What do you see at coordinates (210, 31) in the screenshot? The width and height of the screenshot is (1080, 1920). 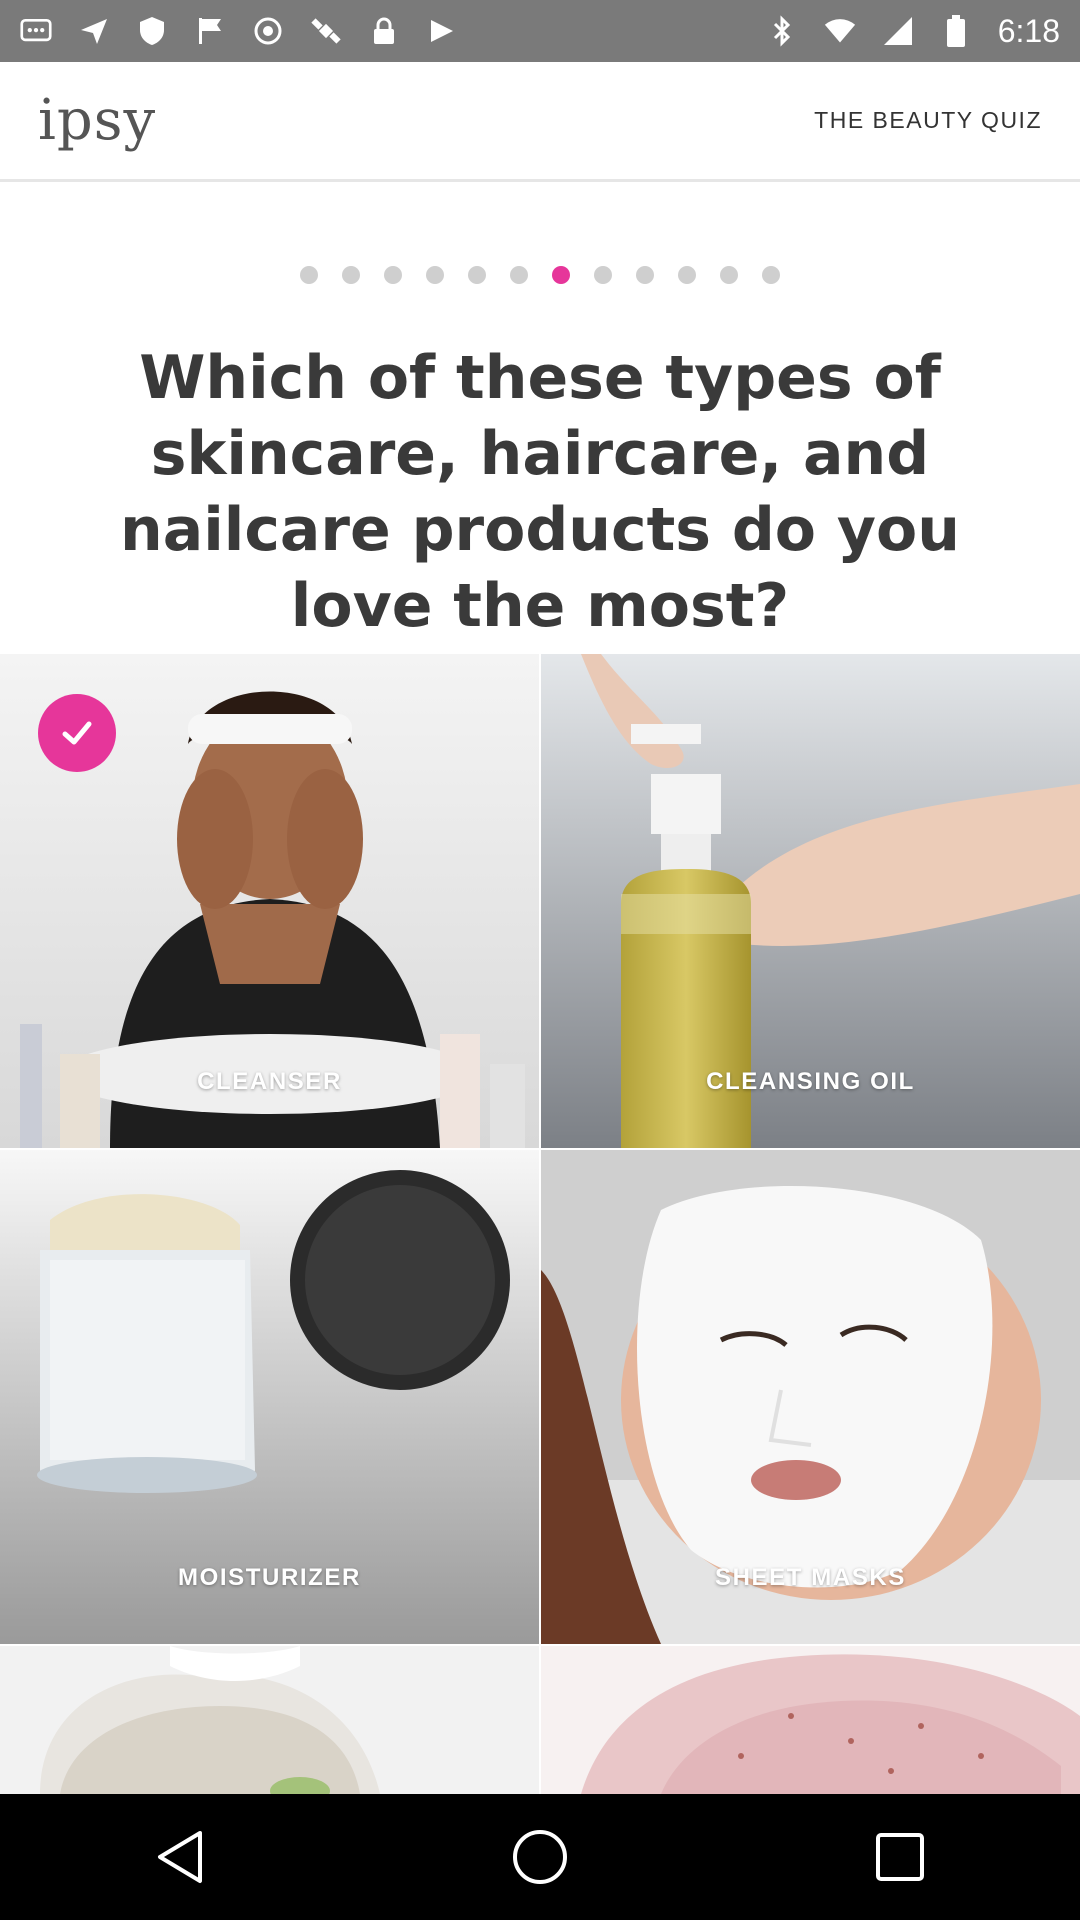 I see `flag-icon` at bounding box center [210, 31].